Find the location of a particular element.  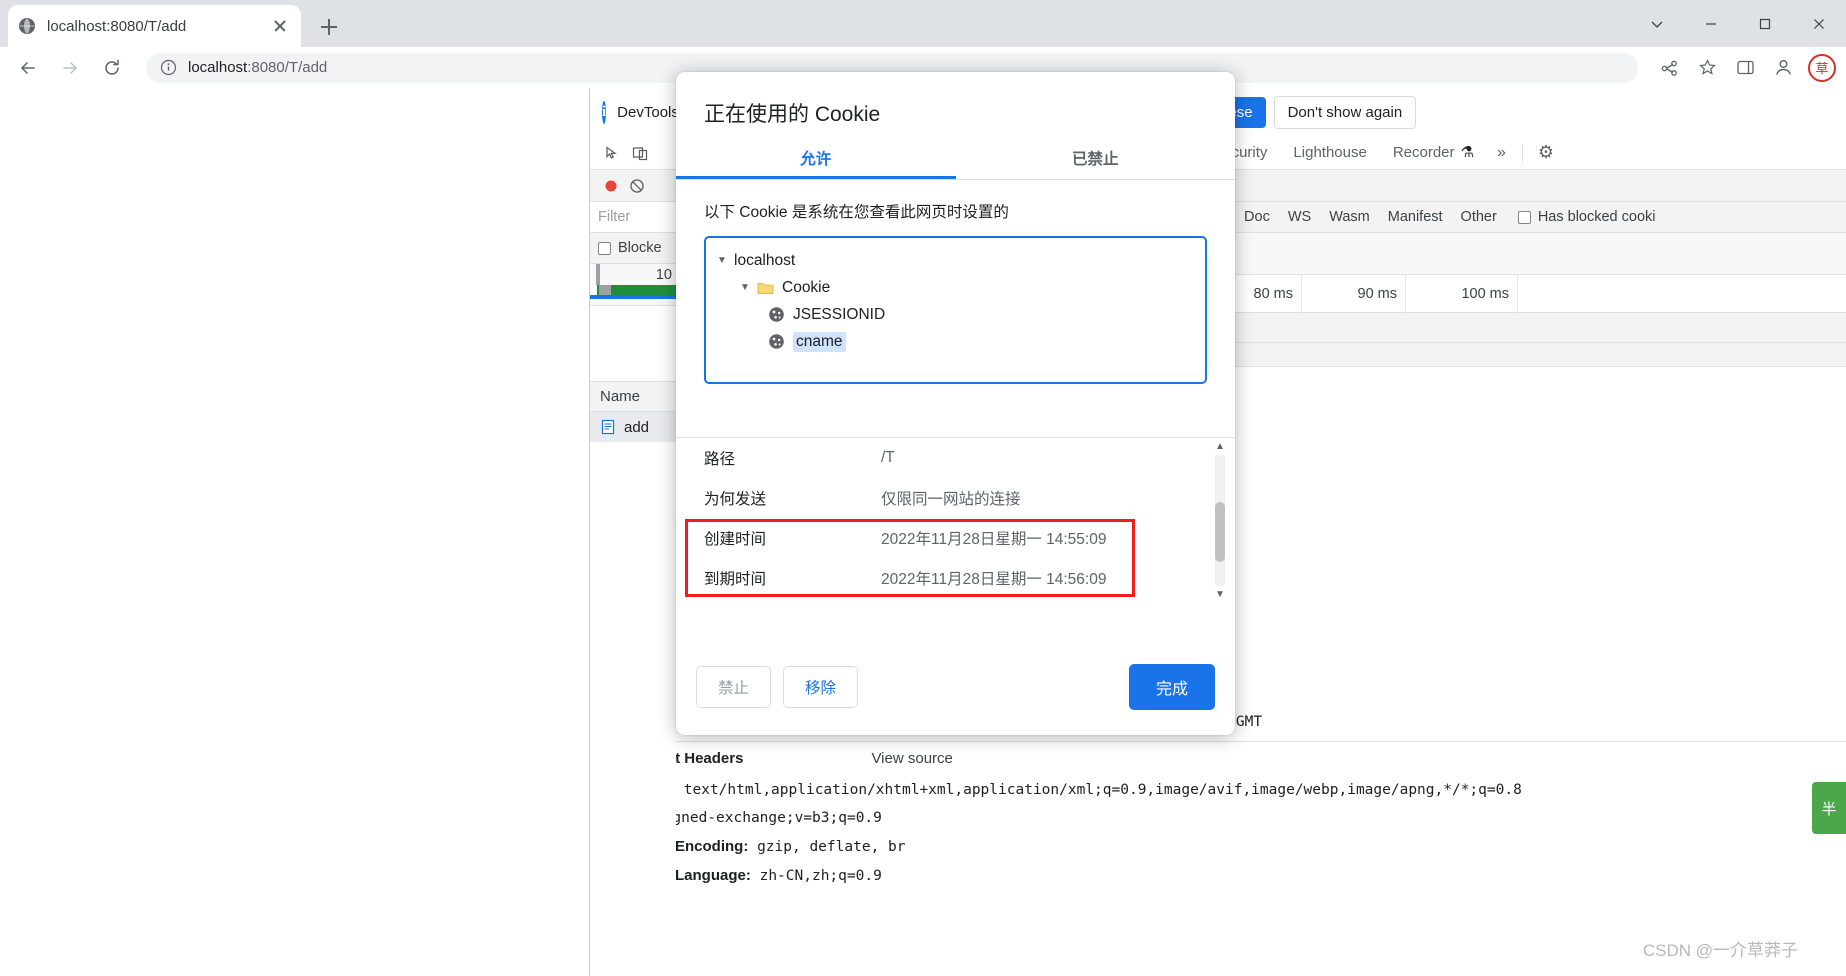

filter-doc: Doc is located at coordinates (1257, 217).